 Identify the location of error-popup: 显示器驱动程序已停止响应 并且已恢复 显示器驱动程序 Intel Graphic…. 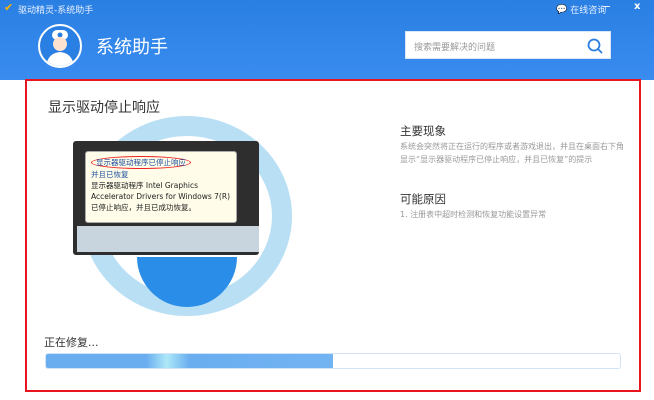
(161, 187).